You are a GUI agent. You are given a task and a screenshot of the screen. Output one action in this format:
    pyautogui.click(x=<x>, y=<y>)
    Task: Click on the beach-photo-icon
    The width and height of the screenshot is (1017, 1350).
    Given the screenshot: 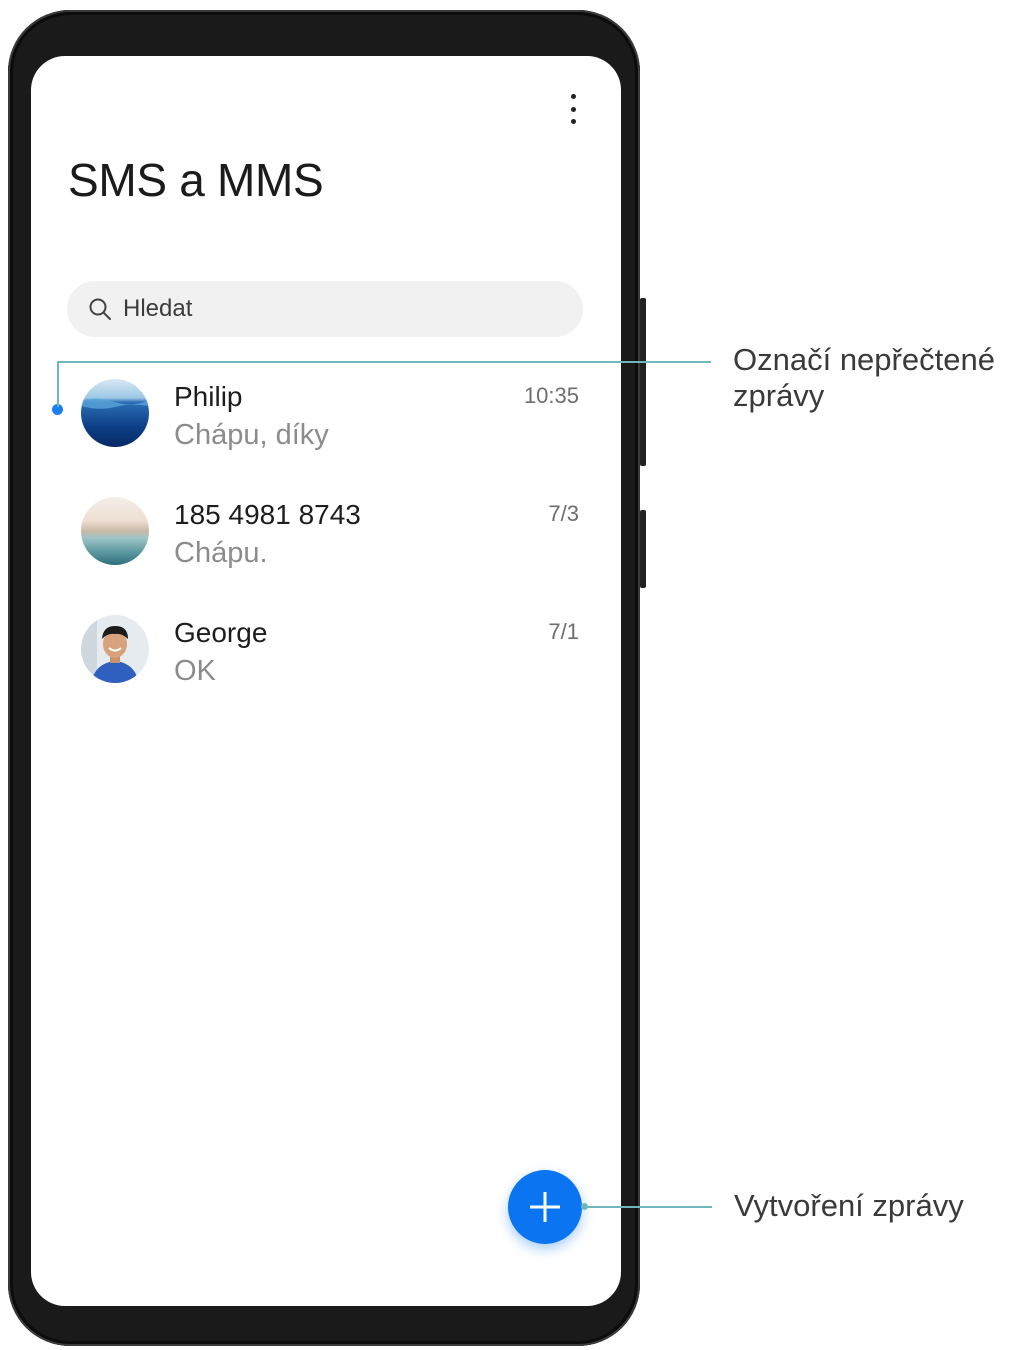 What is the action you would take?
    pyautogui.click(x=115, y=531)
    